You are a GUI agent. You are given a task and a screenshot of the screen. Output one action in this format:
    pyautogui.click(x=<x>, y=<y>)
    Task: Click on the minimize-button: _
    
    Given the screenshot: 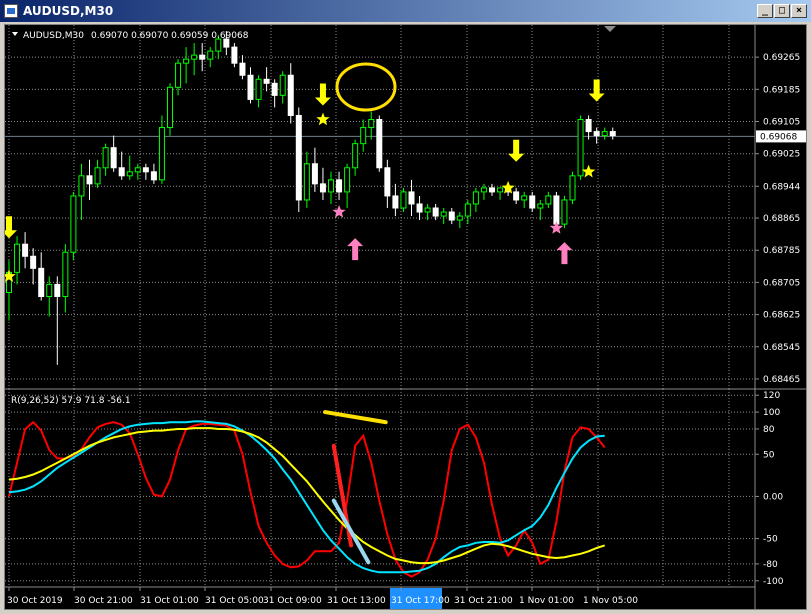 What is the action you would take?
    pyautogui.click(x=765, y=11)
    